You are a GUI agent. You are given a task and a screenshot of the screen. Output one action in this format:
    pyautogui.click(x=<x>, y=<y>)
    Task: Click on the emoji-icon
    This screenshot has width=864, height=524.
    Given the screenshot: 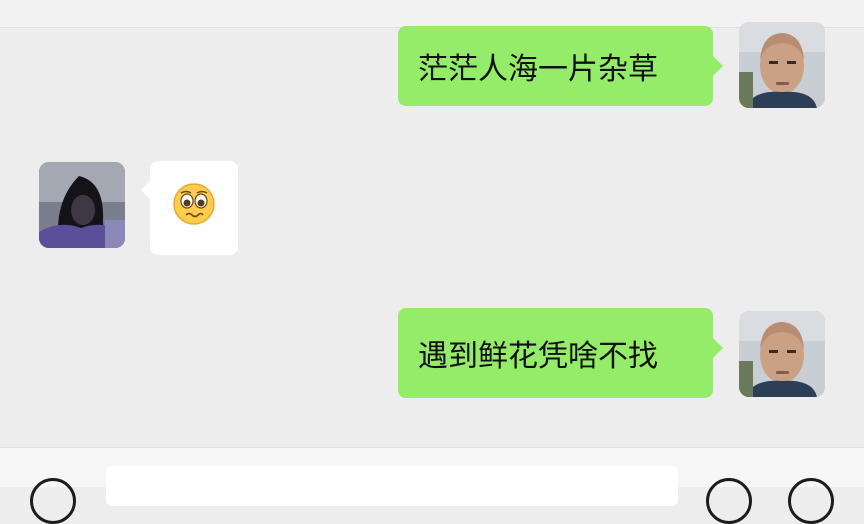 What is the action you would take?
    pyautogui.click(x=729, y=501)
    